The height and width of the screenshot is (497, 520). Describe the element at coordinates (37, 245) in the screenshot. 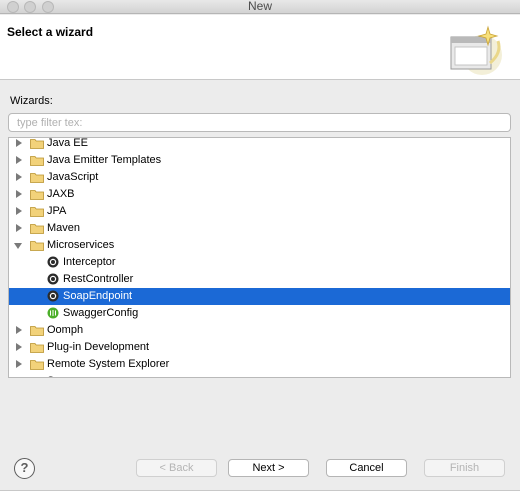

I see `folder-open-icon` at that location.